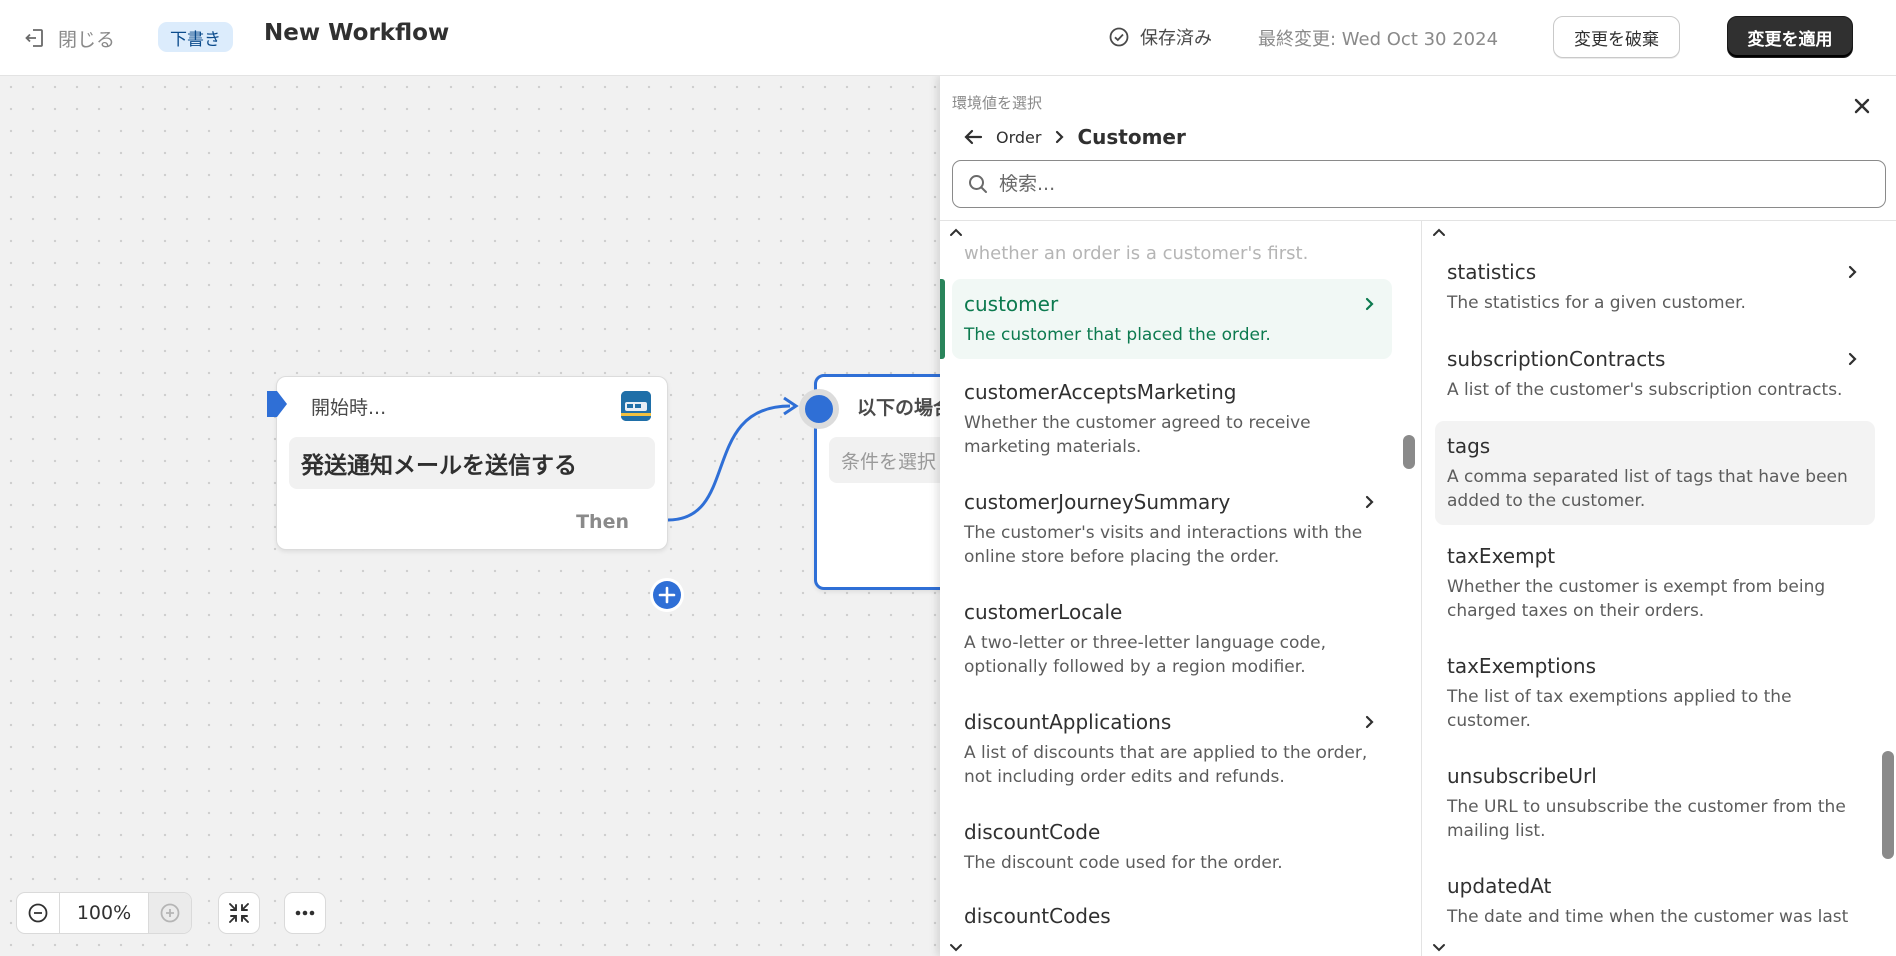  Describe the element at coordinates (1556, 359) in the screenshot. I see `field-name: subscriptionContracts` at that location.